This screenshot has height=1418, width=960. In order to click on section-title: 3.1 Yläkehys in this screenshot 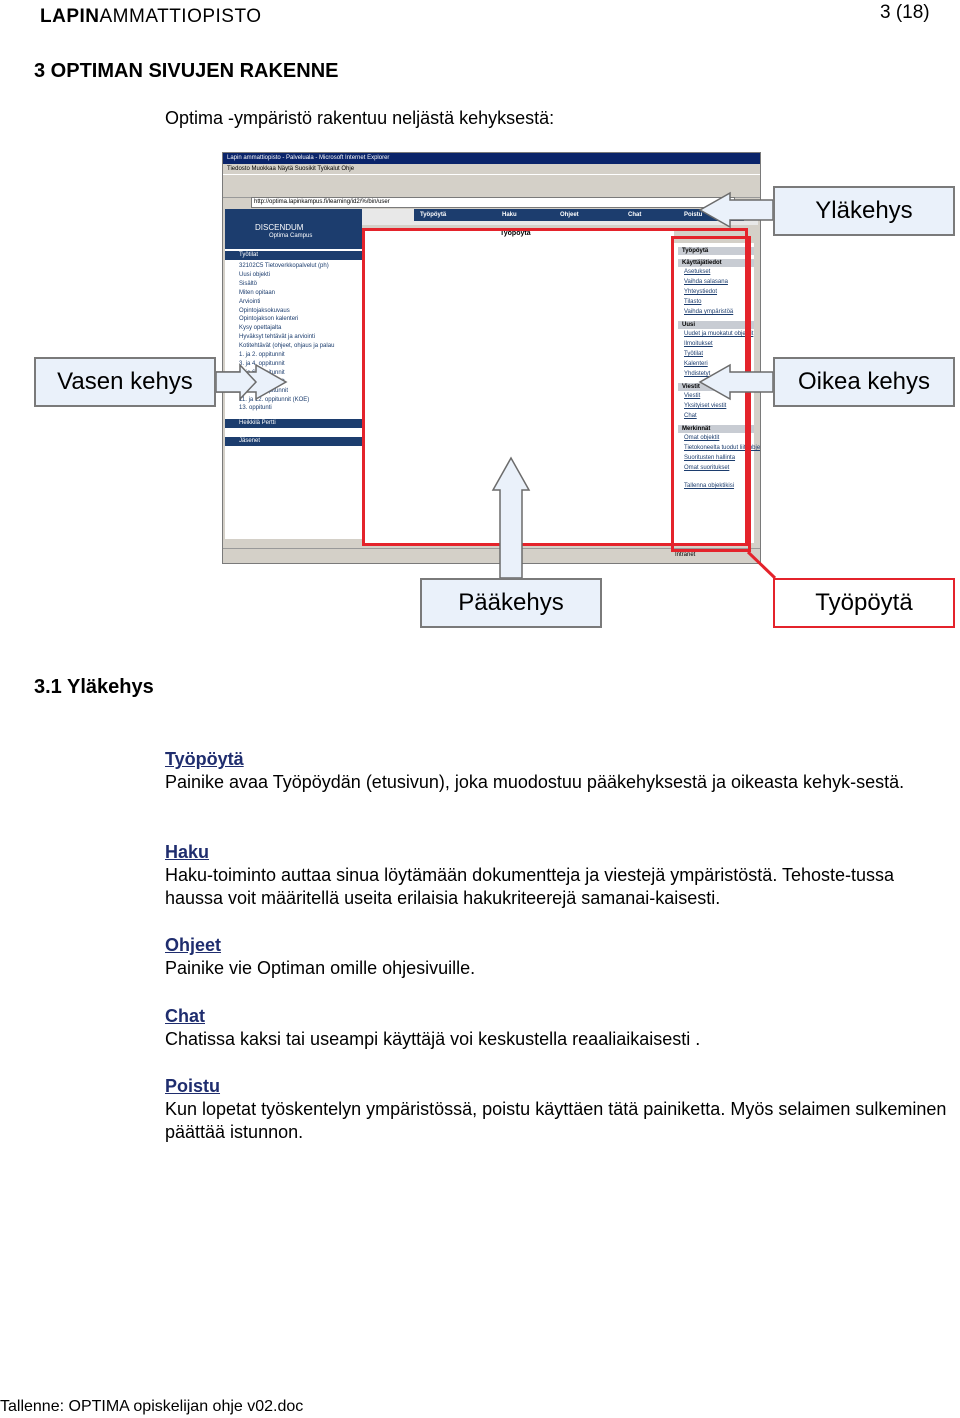, I will do `click(94, 687)`.